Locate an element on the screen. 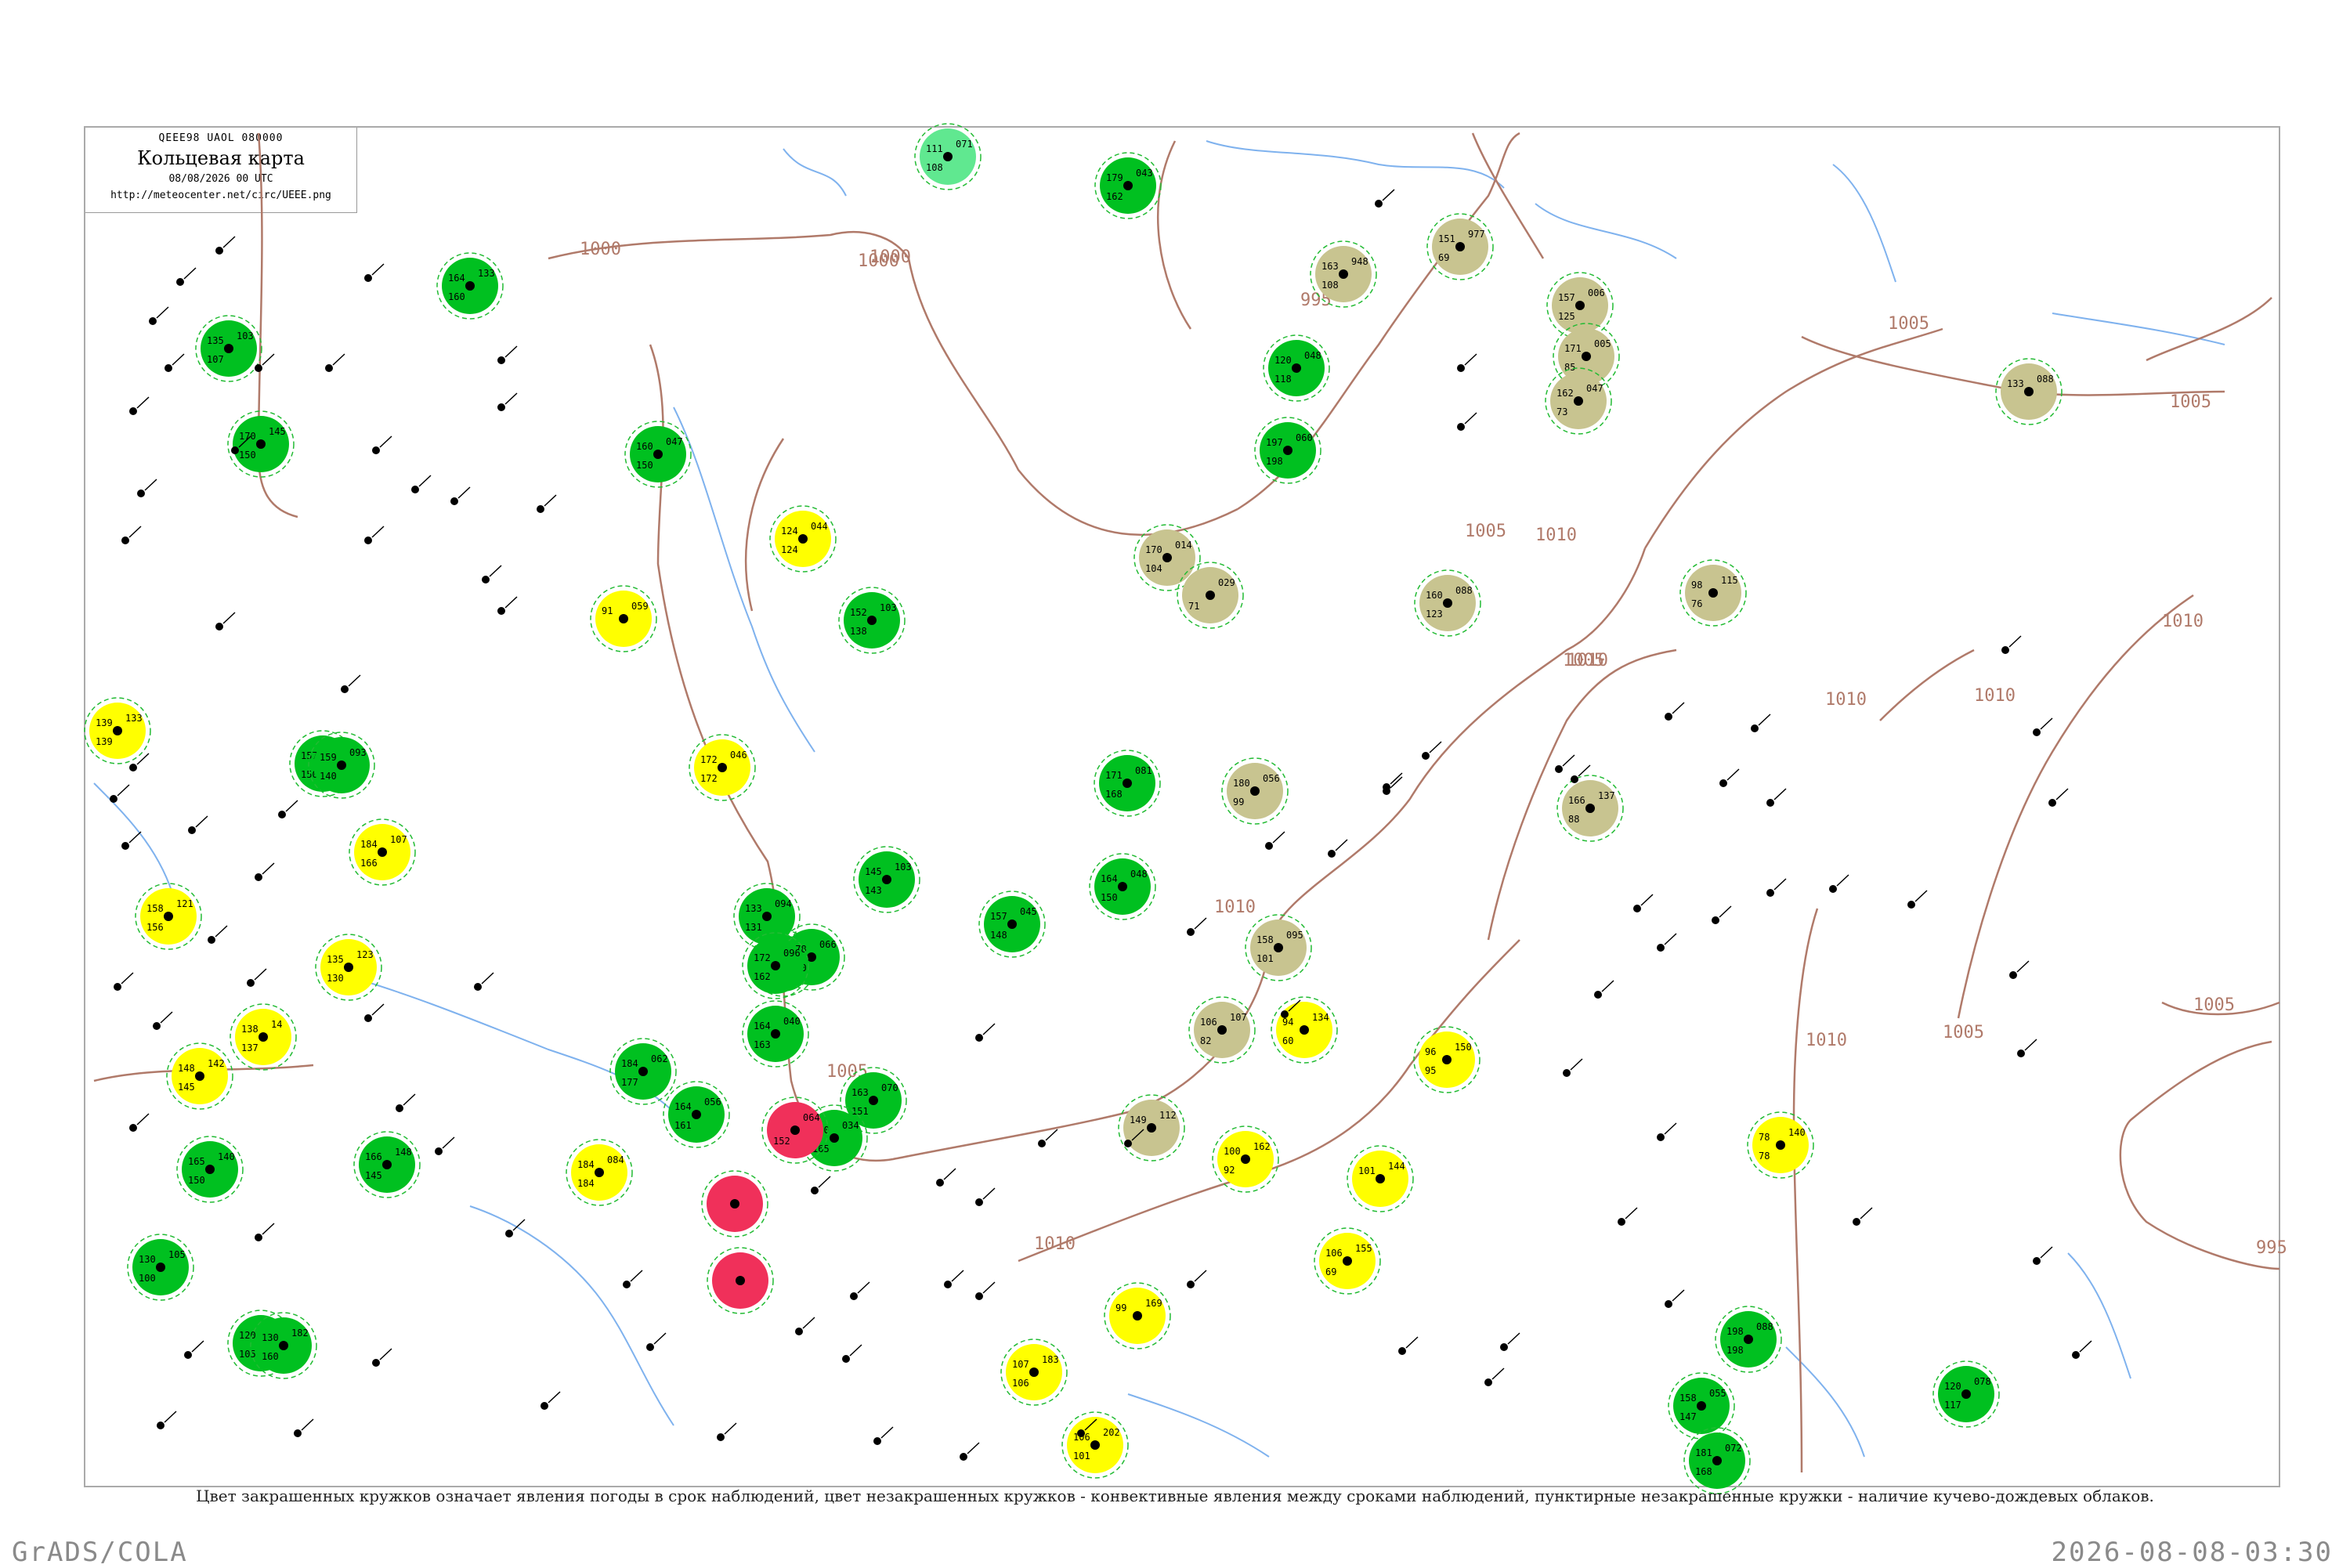  station-temperature: 160 is located at coordinates (1434, 595).